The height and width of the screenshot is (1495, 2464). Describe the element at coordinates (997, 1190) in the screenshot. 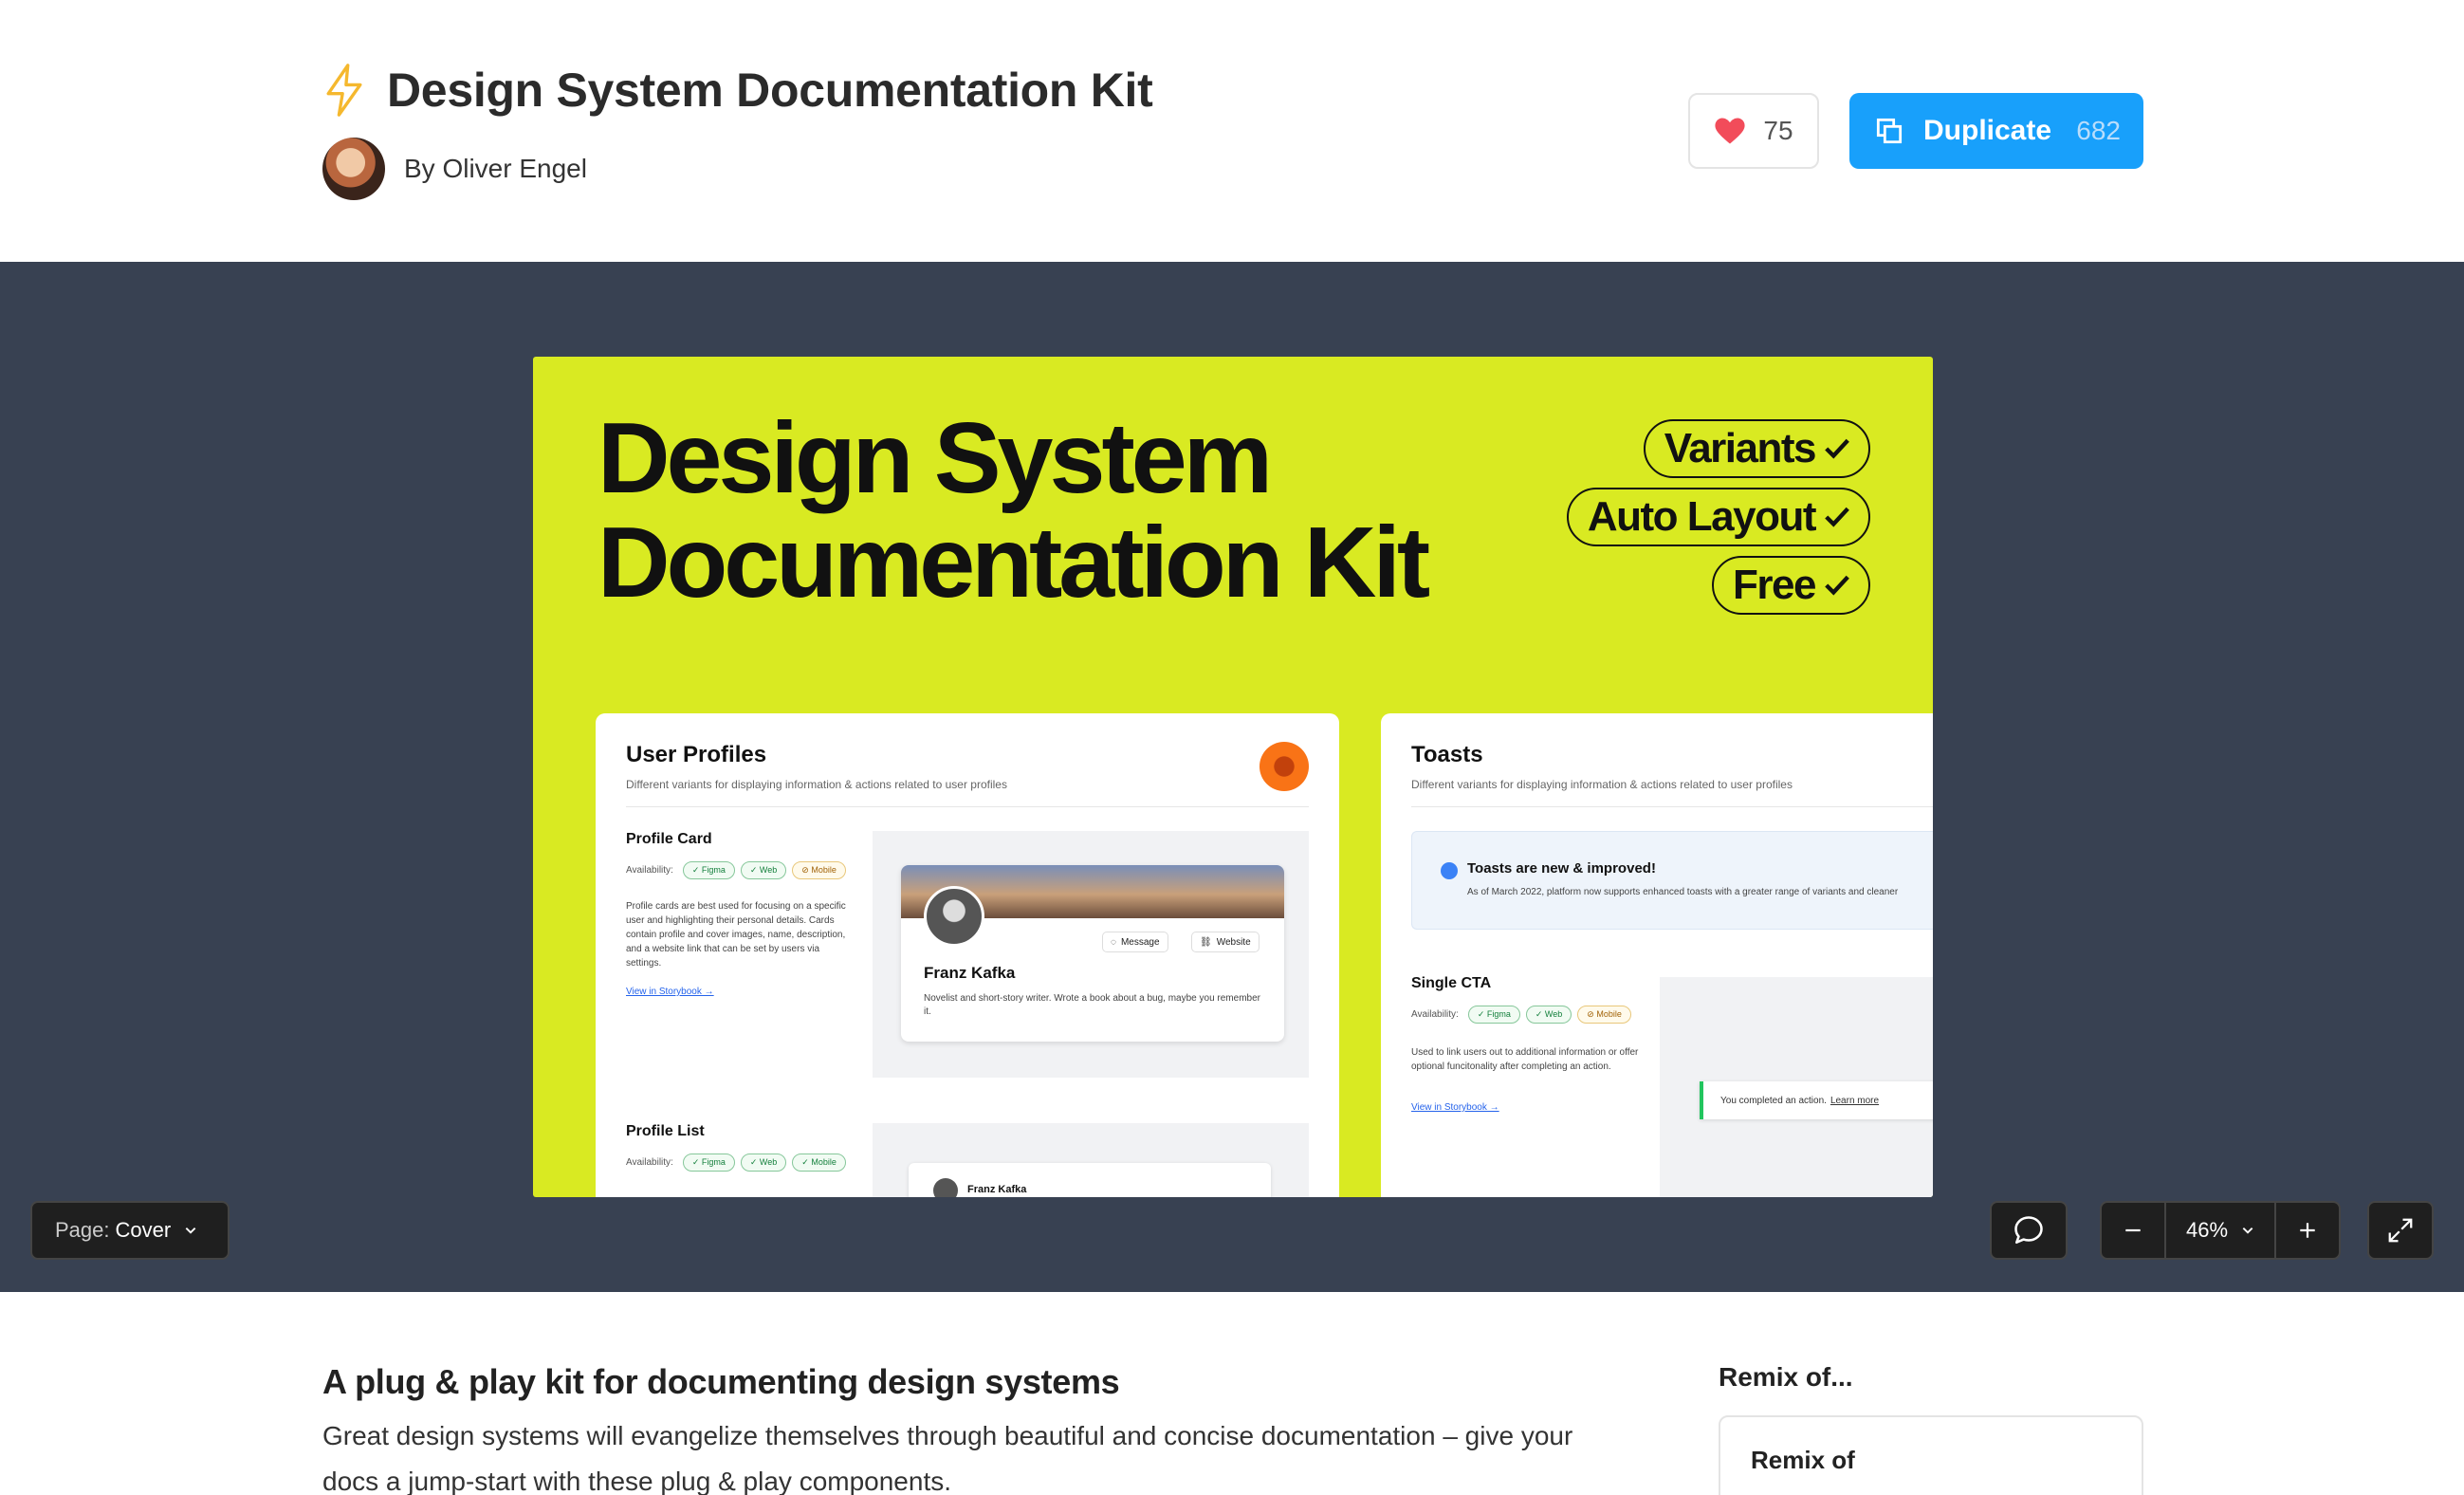

I see `list-name: Franz Kafka` at that location.